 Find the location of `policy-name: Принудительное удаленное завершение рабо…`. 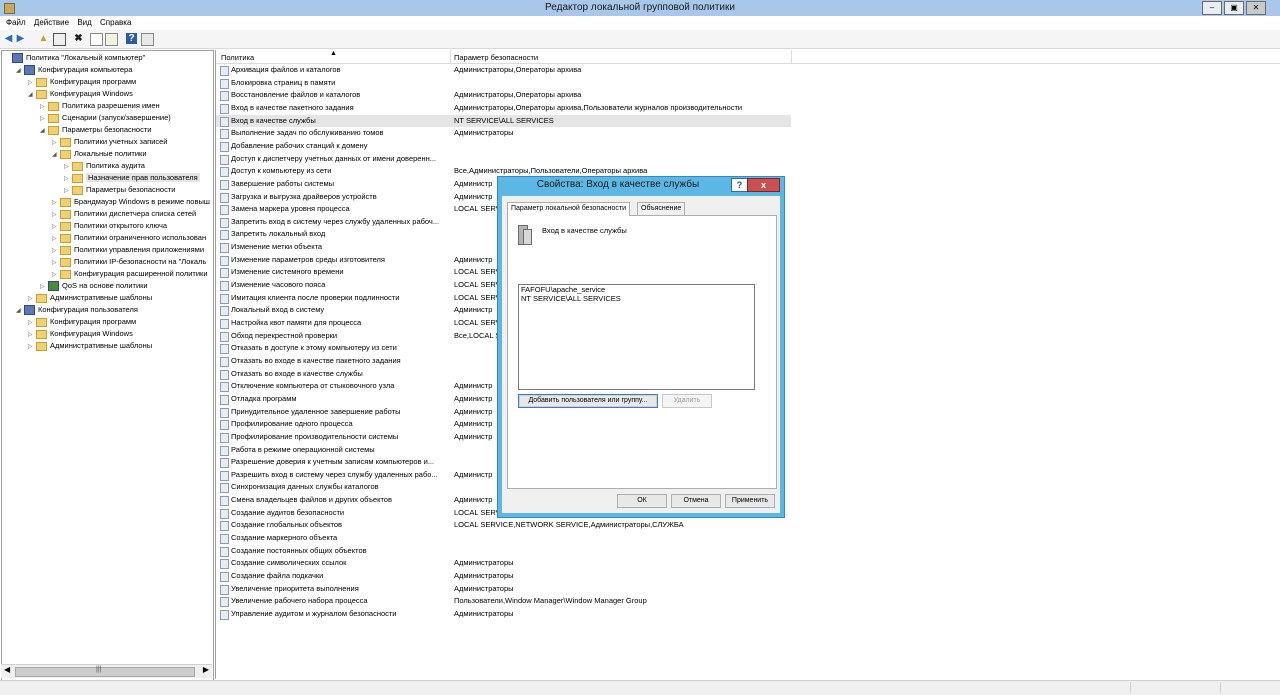

policy-name: Принудительное удаленное завершение рабо… is located at coordinates (316, 411).